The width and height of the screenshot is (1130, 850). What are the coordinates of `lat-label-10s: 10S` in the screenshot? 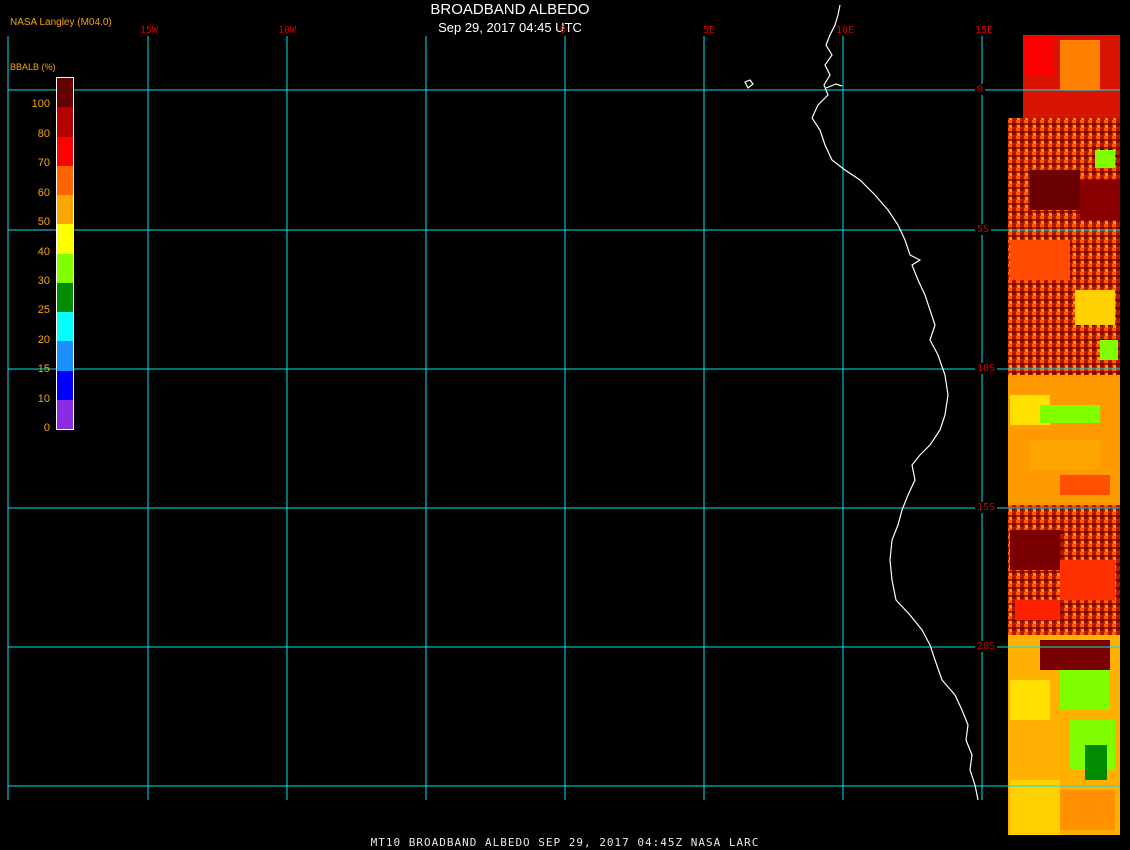 It's located at (986, 368).